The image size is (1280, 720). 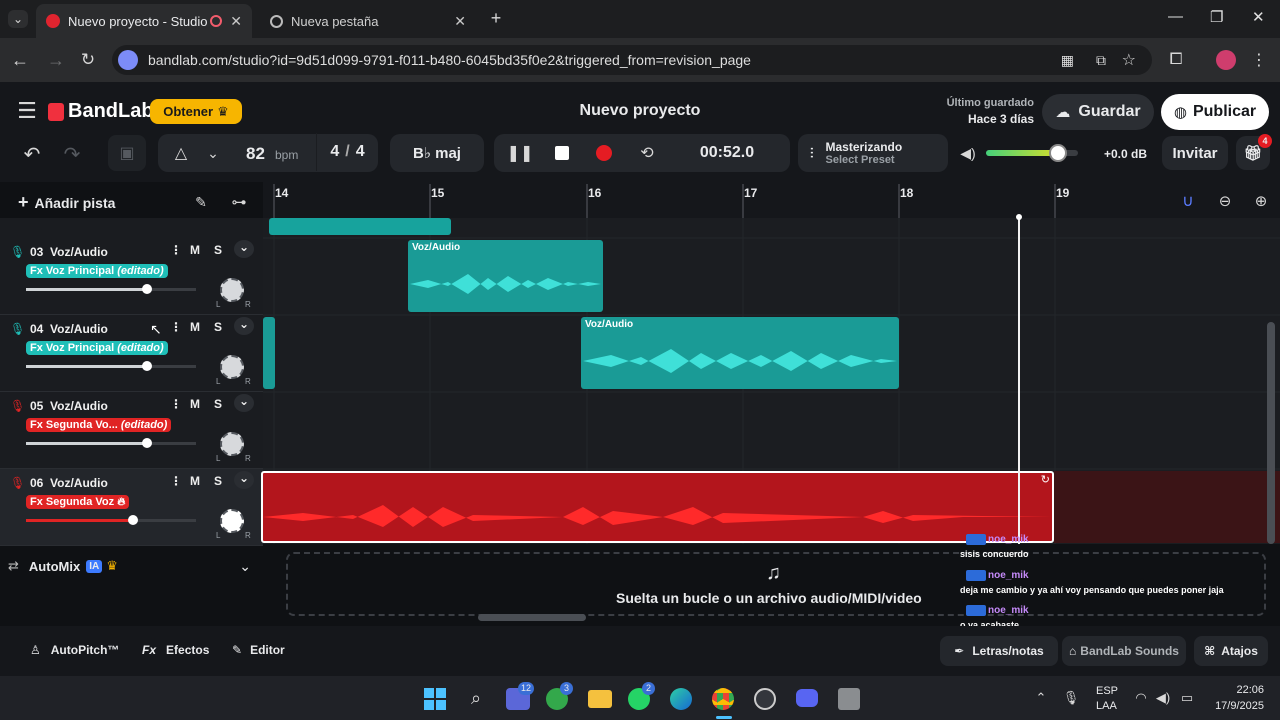 What do you see at coordinates (131, 566) in the screenshot?
I see `automix-row: ⇄ AutoMix IA ♛ ⌄` at bounding box center [131, 566].